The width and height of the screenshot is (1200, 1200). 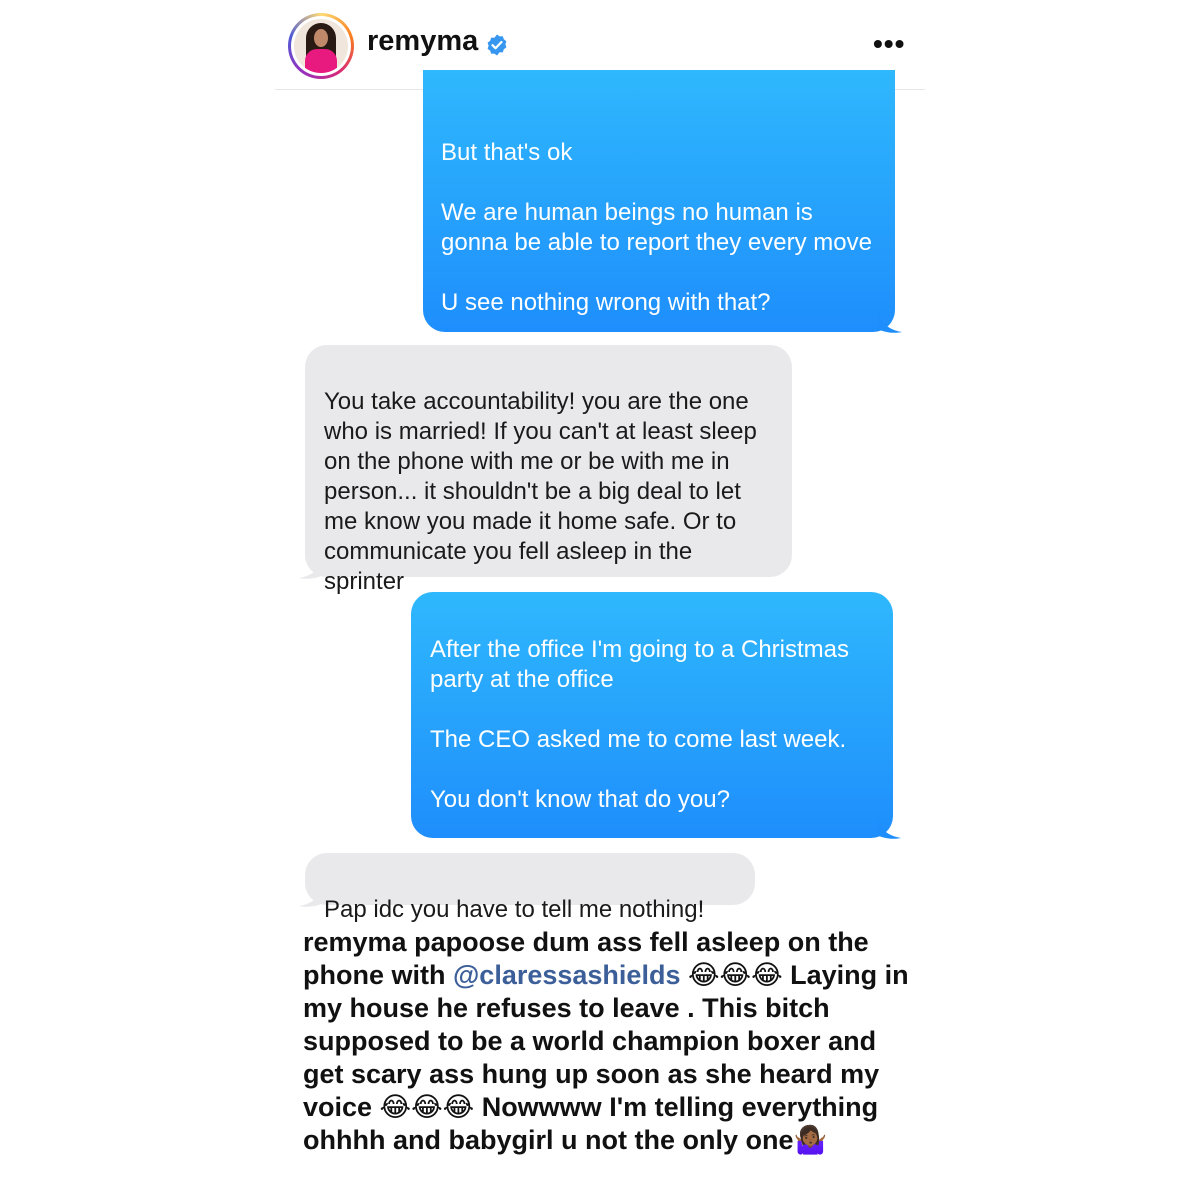 I want to click on avatar-image, so click(x=321, y=46).